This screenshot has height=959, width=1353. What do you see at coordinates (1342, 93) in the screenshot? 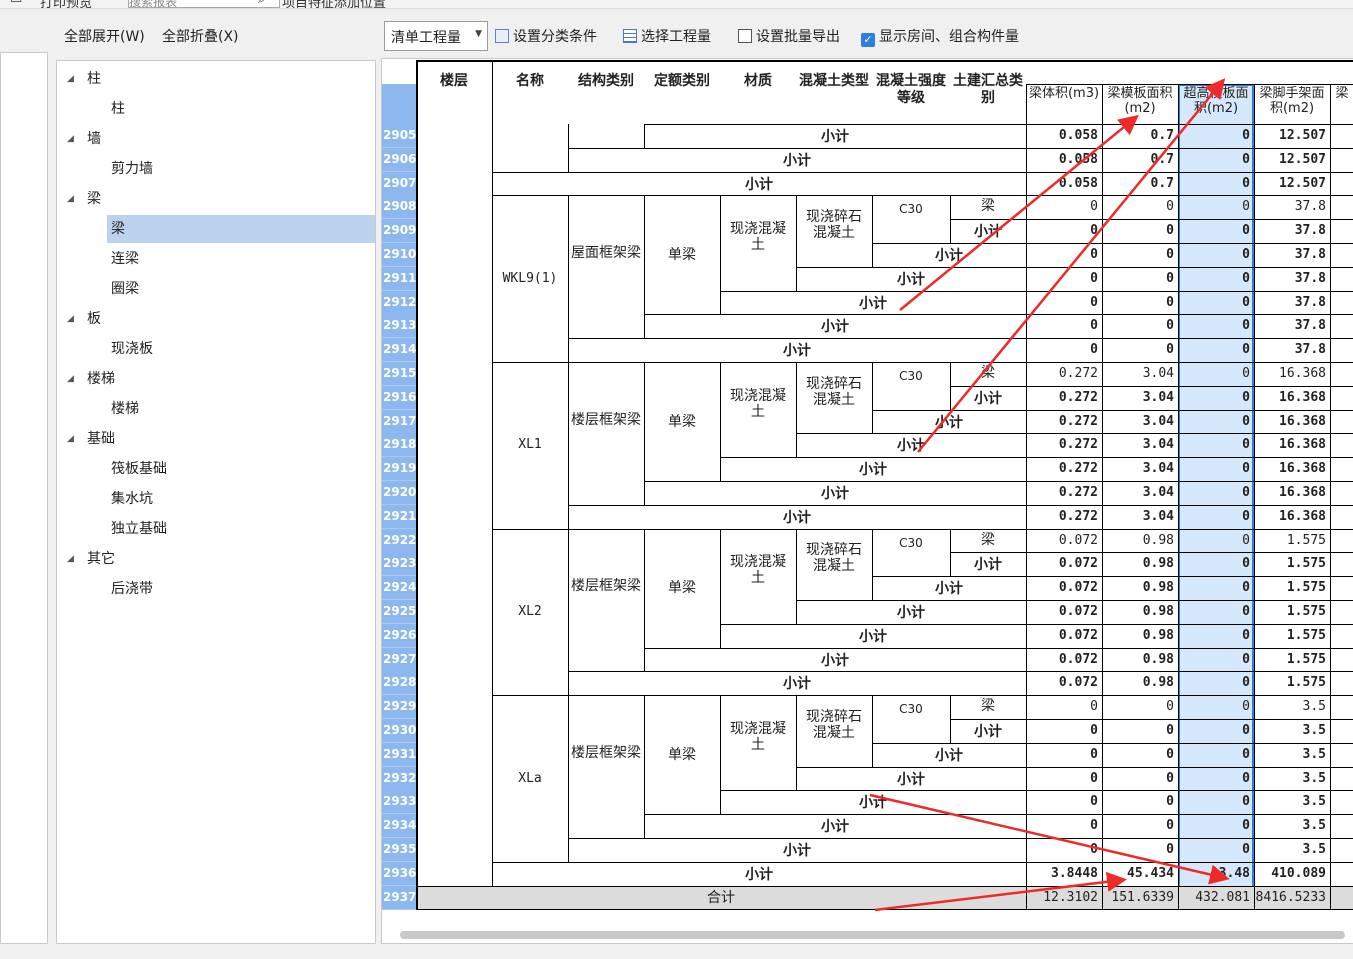
I see `column-header-more: 梁` at bounding box center [1342, 93].